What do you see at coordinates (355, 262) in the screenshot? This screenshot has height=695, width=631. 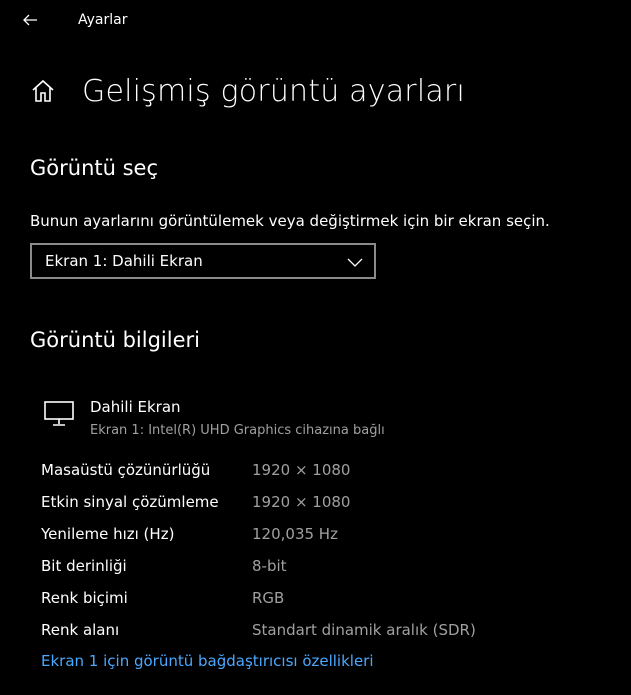 I see `chevron-down-icon` at bounding box center [355, 262].